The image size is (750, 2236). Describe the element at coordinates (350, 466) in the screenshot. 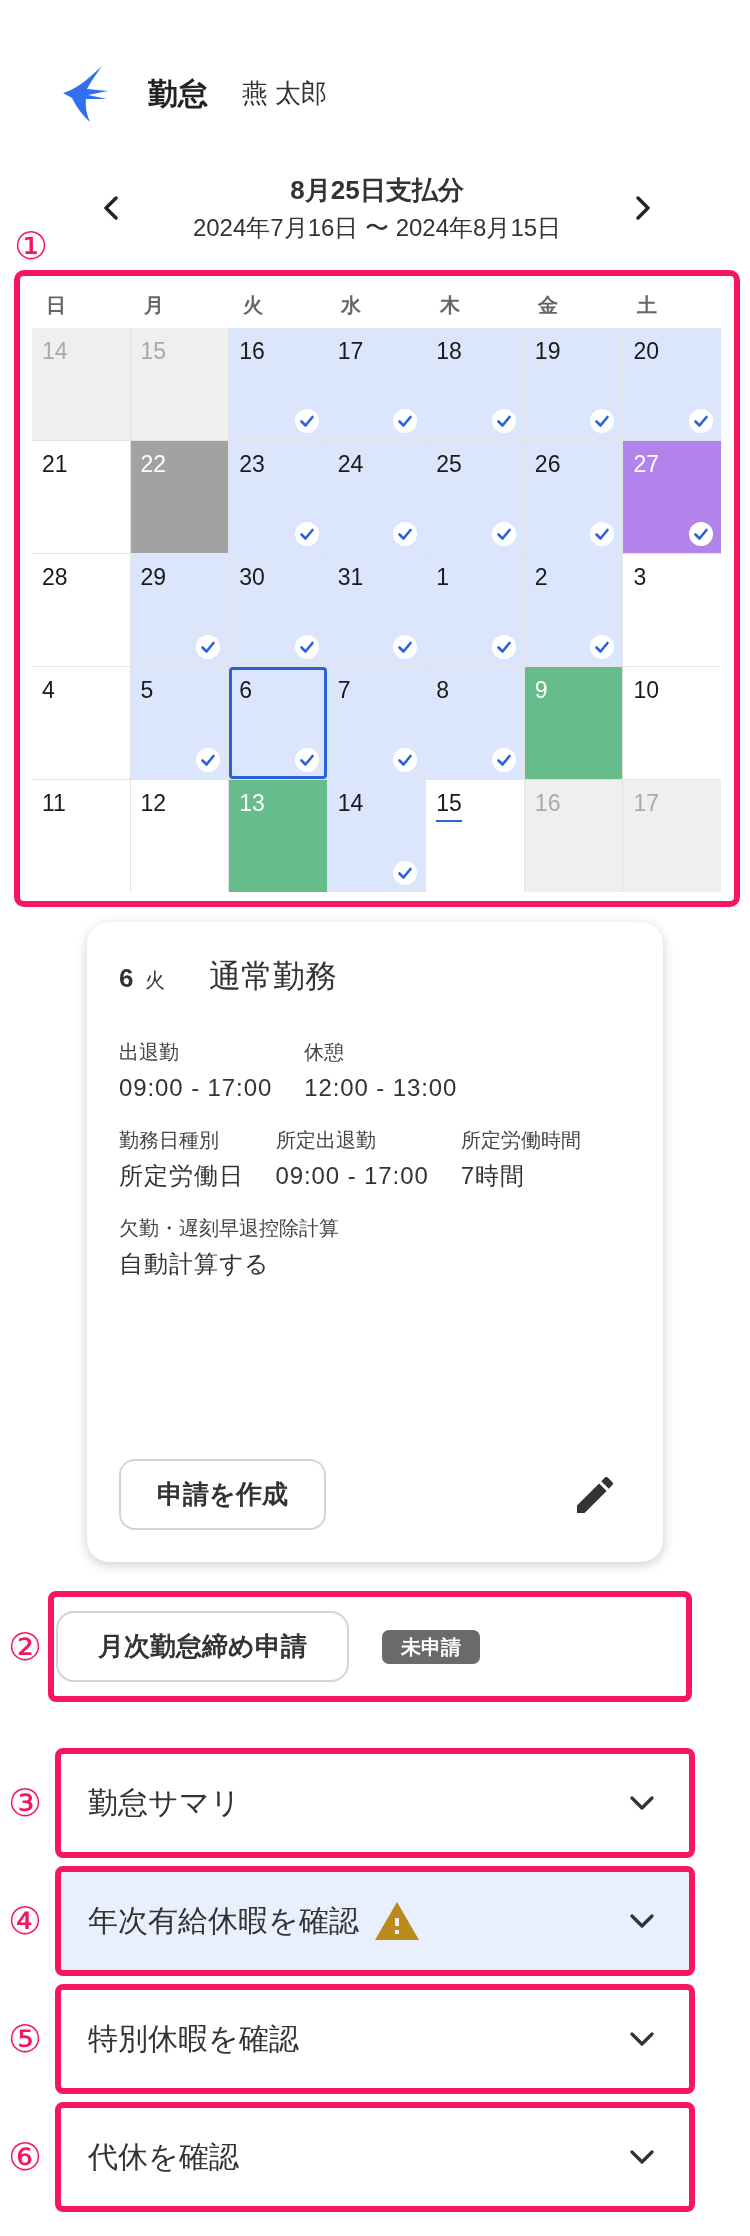

I see `day-number: 24` at that location.